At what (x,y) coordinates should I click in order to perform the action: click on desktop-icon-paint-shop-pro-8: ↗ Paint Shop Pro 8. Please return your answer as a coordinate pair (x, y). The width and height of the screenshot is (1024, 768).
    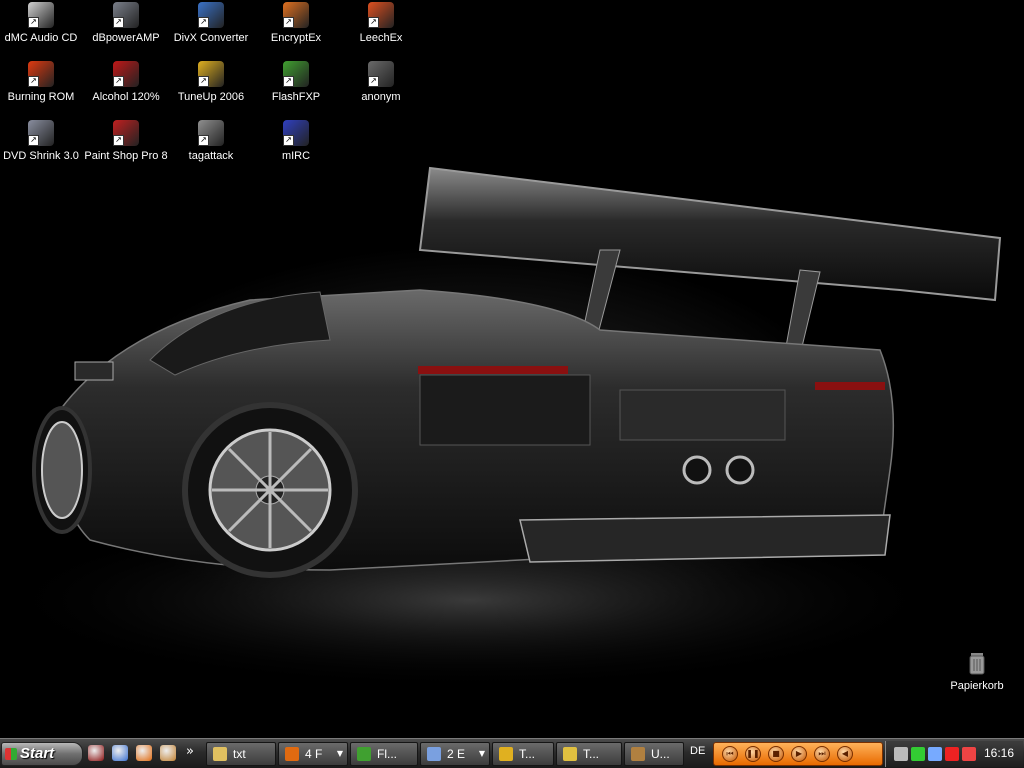
    Looking at the image, I should click on (126, 148).